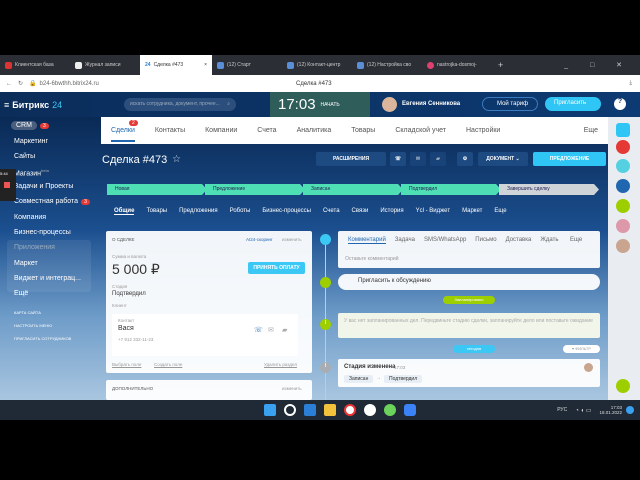 The height and width of the screenshot is (480, 640). What do you see at coordinates (620, 104) in the screenshot?
I see `help-icon: ?` at bounding box center [620, 104].